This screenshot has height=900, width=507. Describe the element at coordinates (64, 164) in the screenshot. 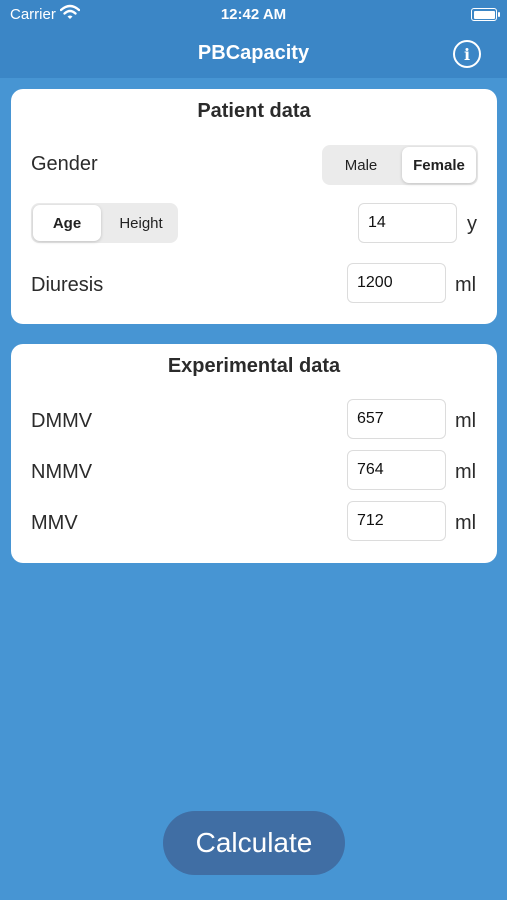

I see `gender-label: Gender` at that location.